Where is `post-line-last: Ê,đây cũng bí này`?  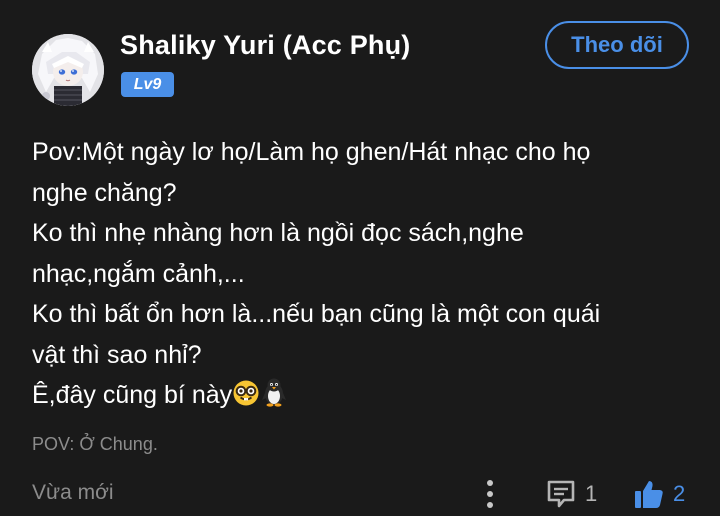 post-line-last: Ê,đây cũng bí này is located at coordinates (357, 397).